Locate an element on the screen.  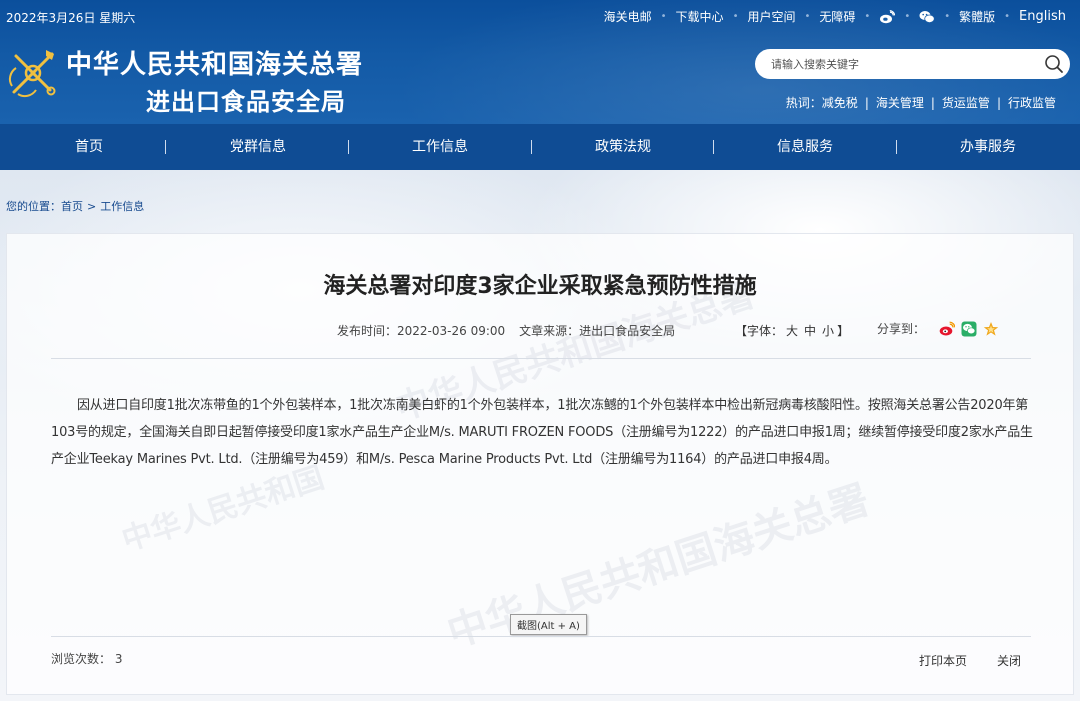
view-count: 浏览次数： 3 is located at coordinates (86, 658).